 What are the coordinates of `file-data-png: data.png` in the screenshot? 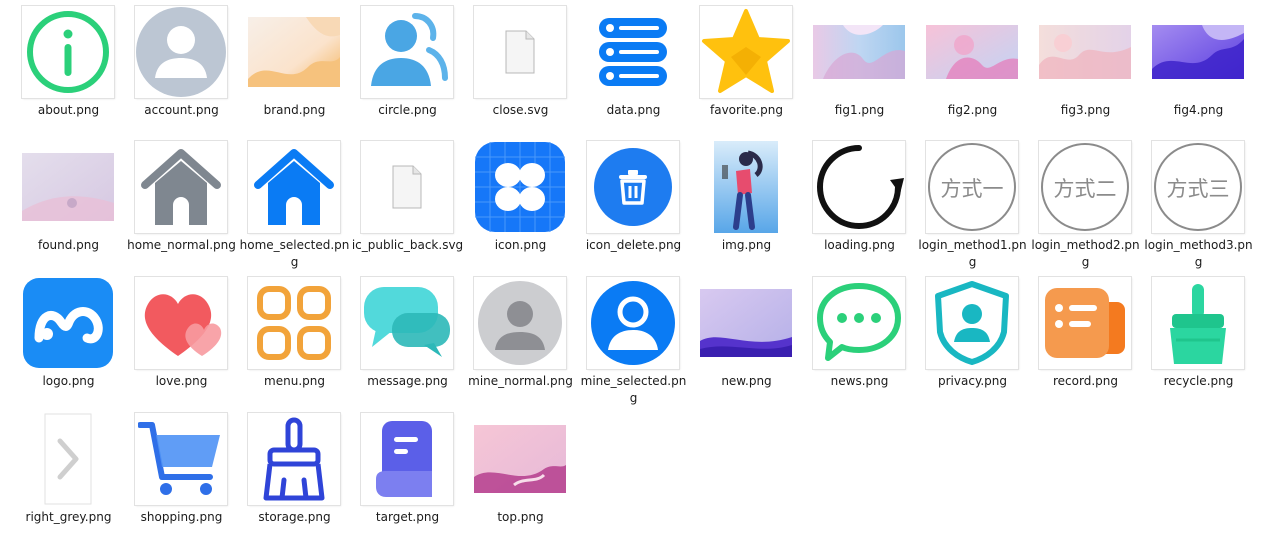 It's located at (633, 71).